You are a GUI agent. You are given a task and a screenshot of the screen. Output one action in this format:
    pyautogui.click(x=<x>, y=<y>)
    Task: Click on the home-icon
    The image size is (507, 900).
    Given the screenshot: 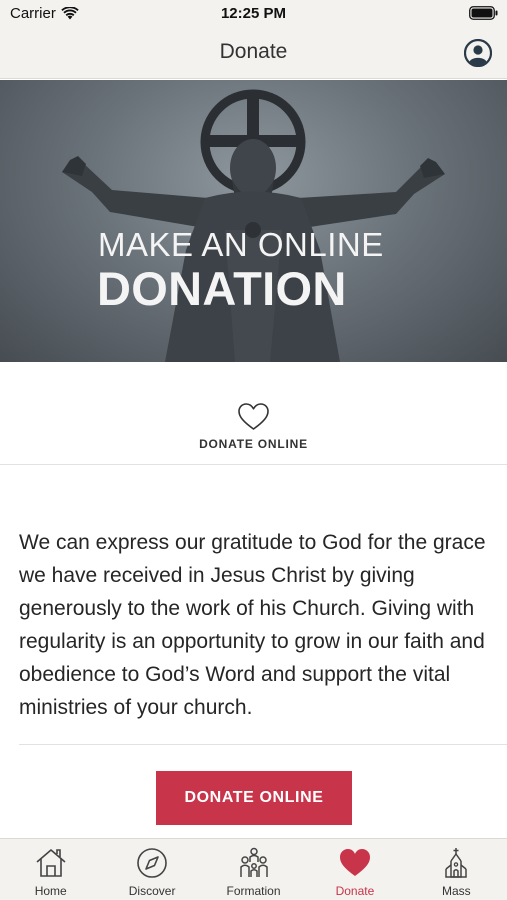 What is the action you would take?
    pyautogui.click(x=51, y=863)
    